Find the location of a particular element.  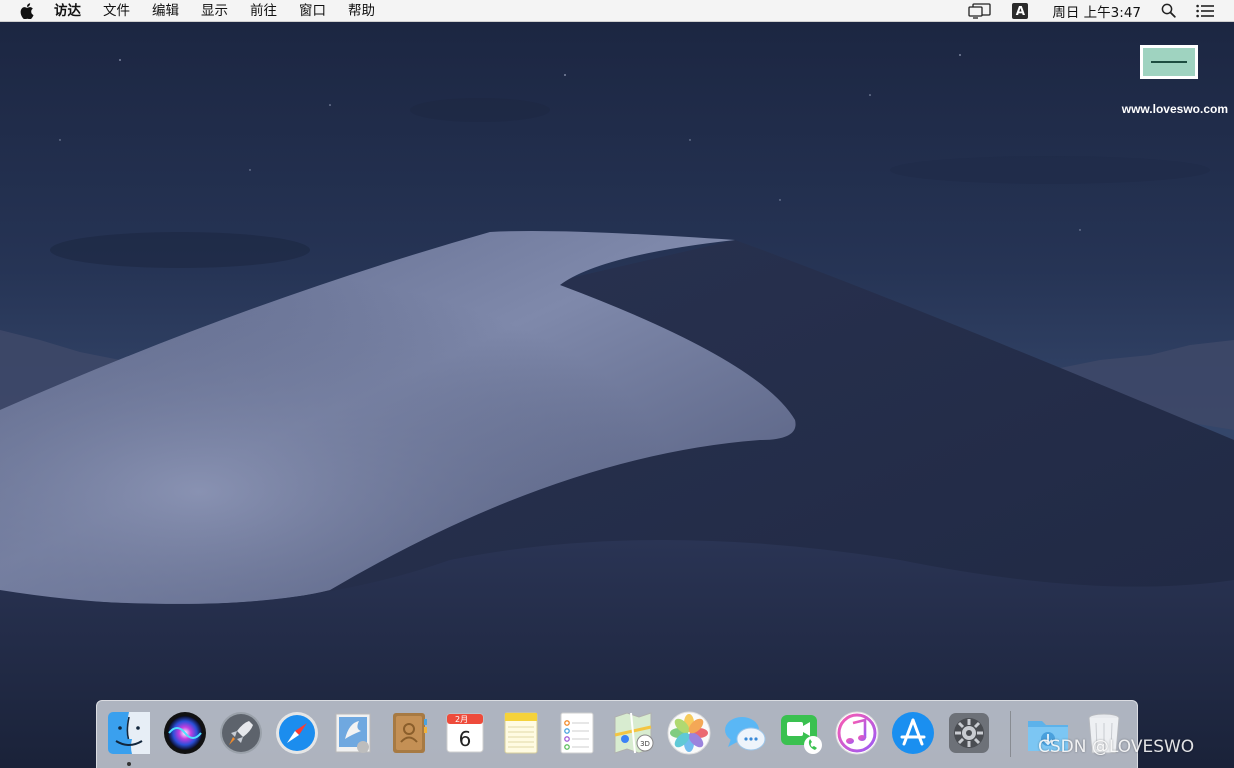

menu-file: 文件 is located at coordinates (116, 11).